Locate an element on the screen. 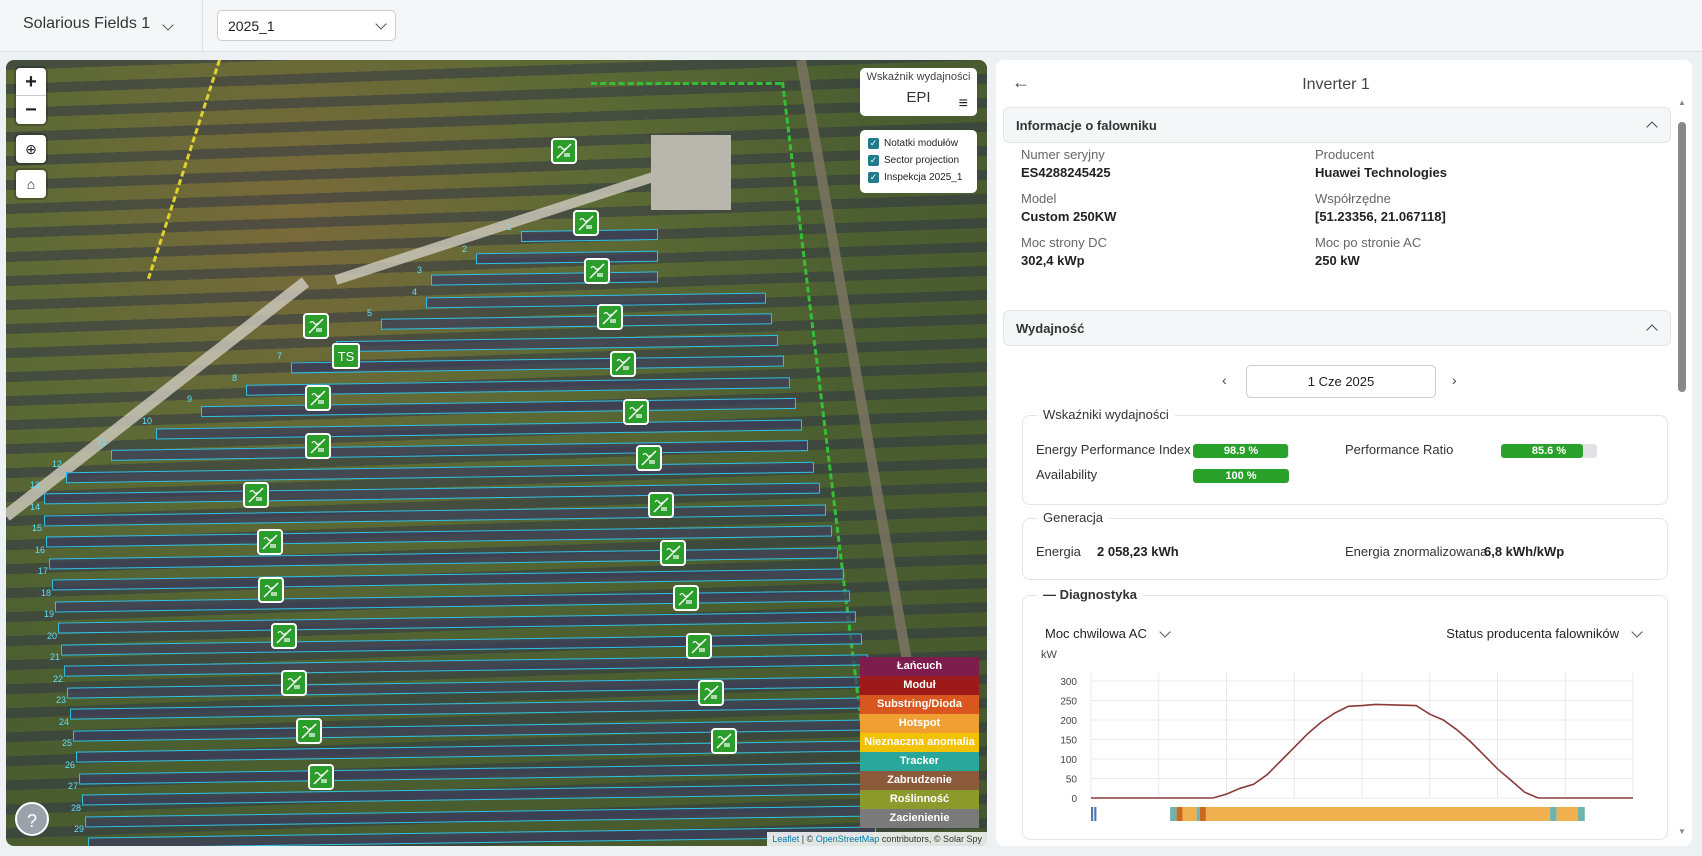 The height and width of the screenshot is (856, 1702). layer-toggle: ✓ Inspekcja 2025_1 is located at coordinates (918, 177).